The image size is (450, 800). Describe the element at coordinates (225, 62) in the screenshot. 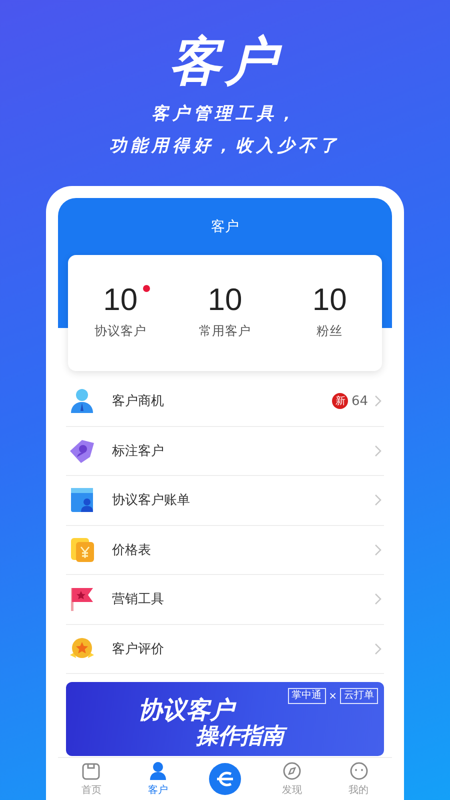

I see `hero-title: 客户` at that location.